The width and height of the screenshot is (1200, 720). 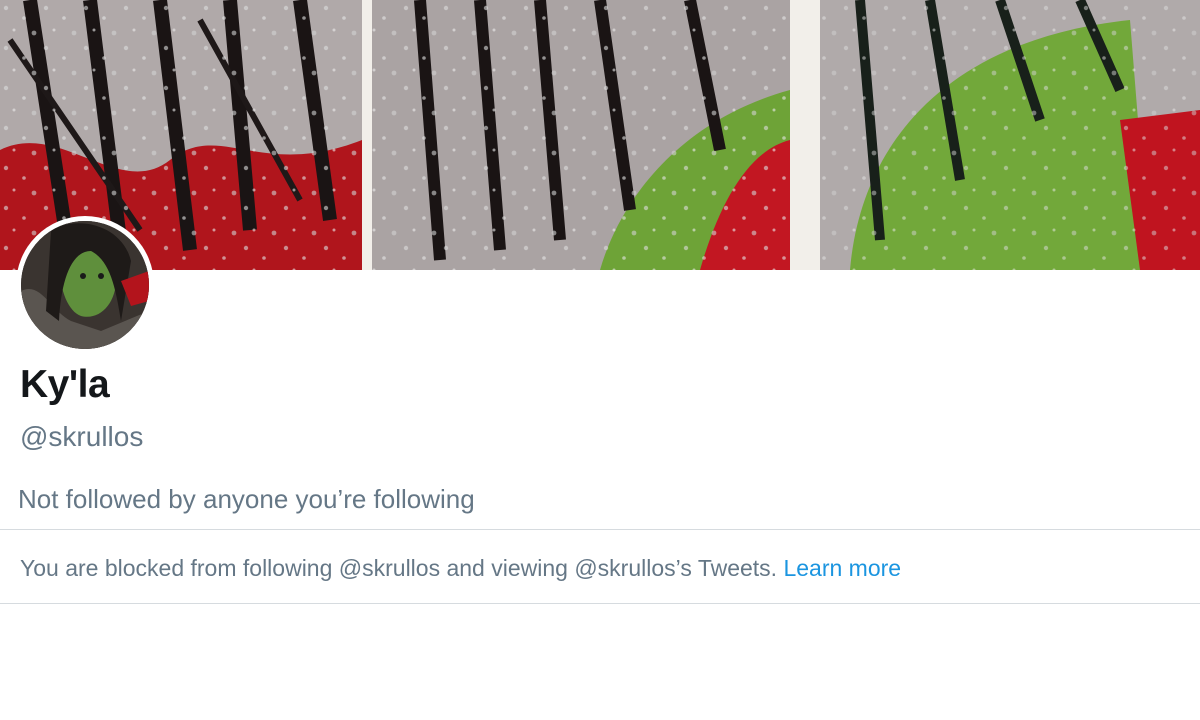 What do you see at coordinates (246, 499) in the screenshot?
I see `followers-you-know-note: Not followed by anyone you’re following` at bounding box center [246, 499].